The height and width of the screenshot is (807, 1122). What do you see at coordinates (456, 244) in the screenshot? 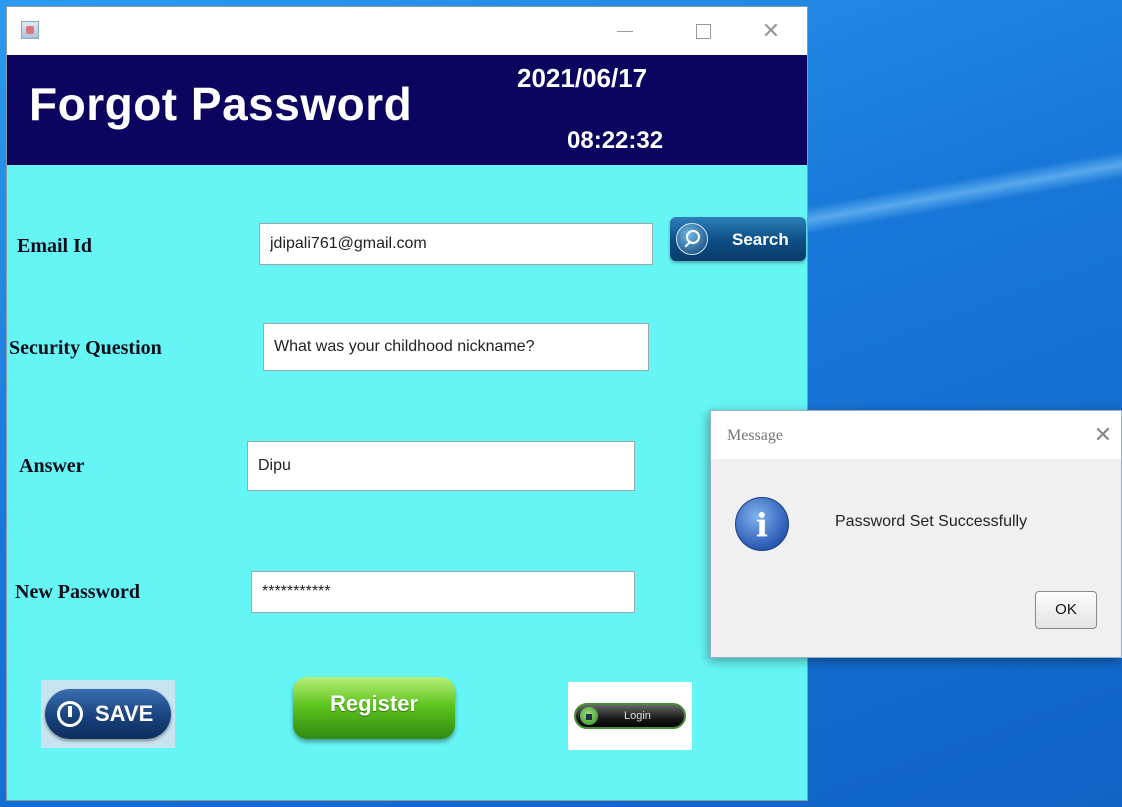
I see `email-field` at bounding box center [456, 244].